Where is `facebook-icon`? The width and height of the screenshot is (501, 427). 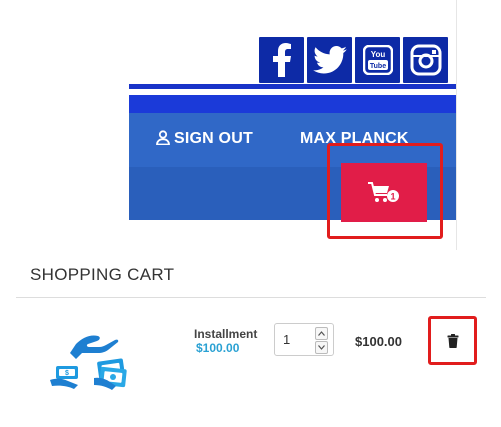
facebook-icon is located at coordinates (281, 60).